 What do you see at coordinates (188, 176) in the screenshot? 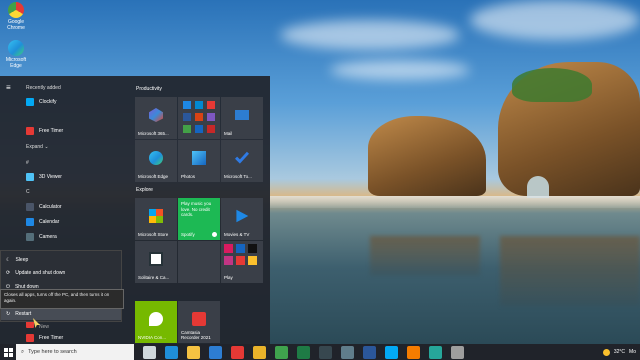
I see `tile-label: Photos` at bounding box center [188, 176].